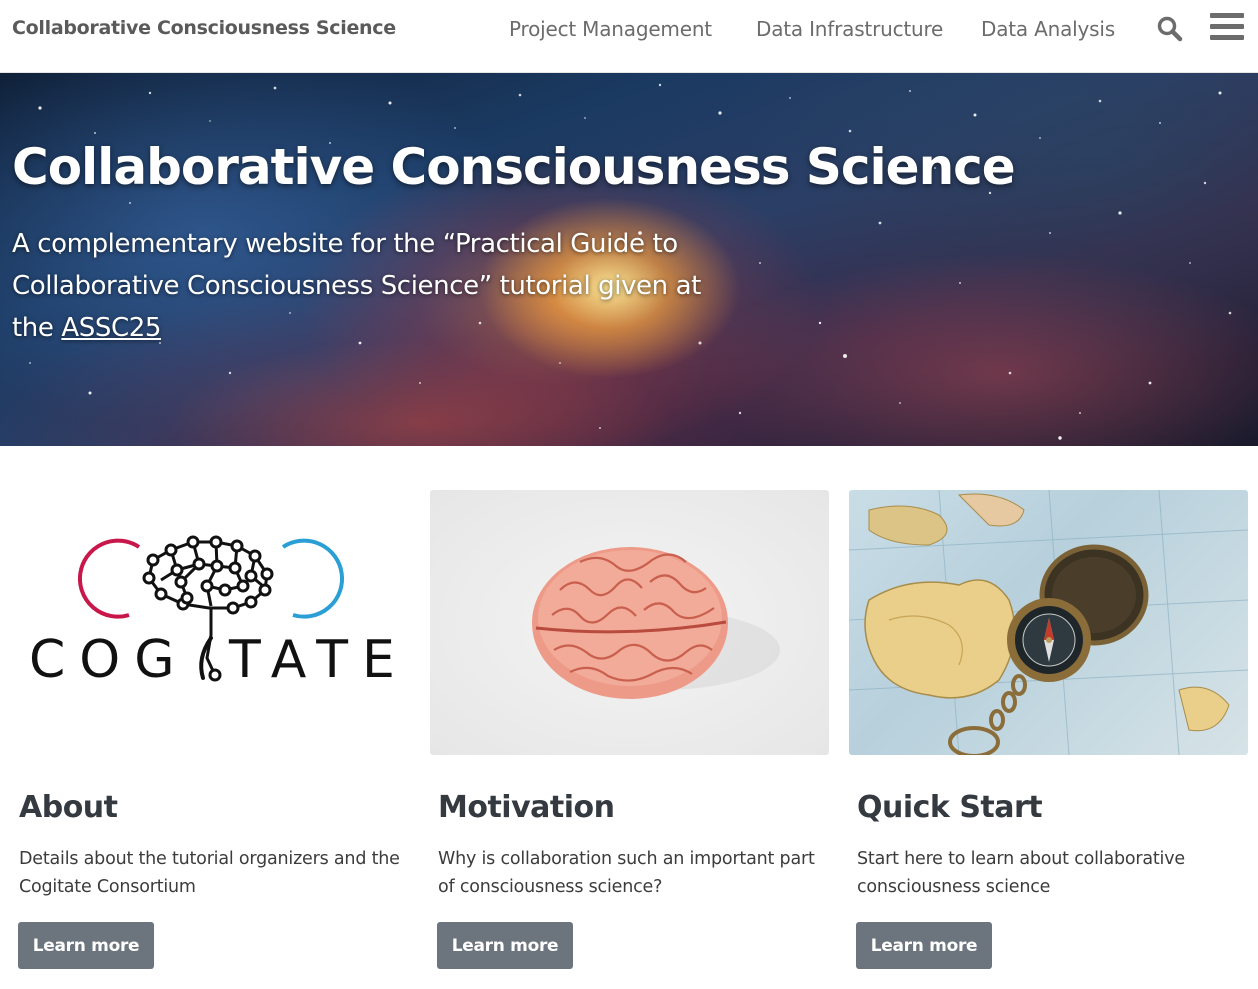 This screenshot has height=989, width=1258. What do you see at coordinates (318, 660) in the screenshot?
I see `cogitate-logo-text-right: TATE` at bounding box center [318, 660].